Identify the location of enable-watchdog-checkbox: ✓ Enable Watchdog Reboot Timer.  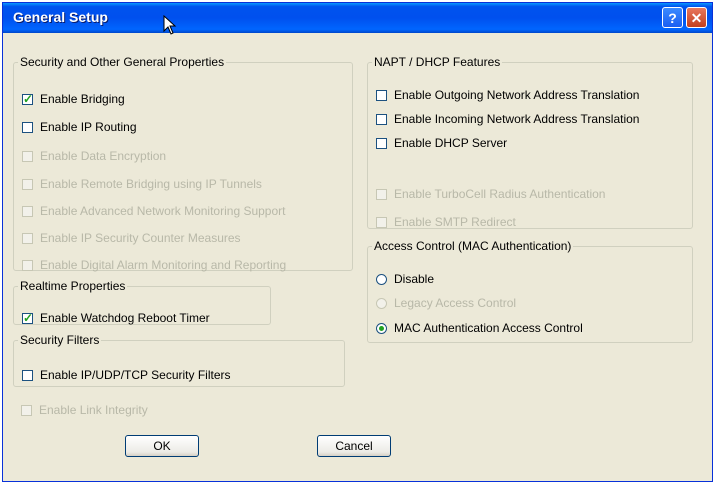
(116, 318).